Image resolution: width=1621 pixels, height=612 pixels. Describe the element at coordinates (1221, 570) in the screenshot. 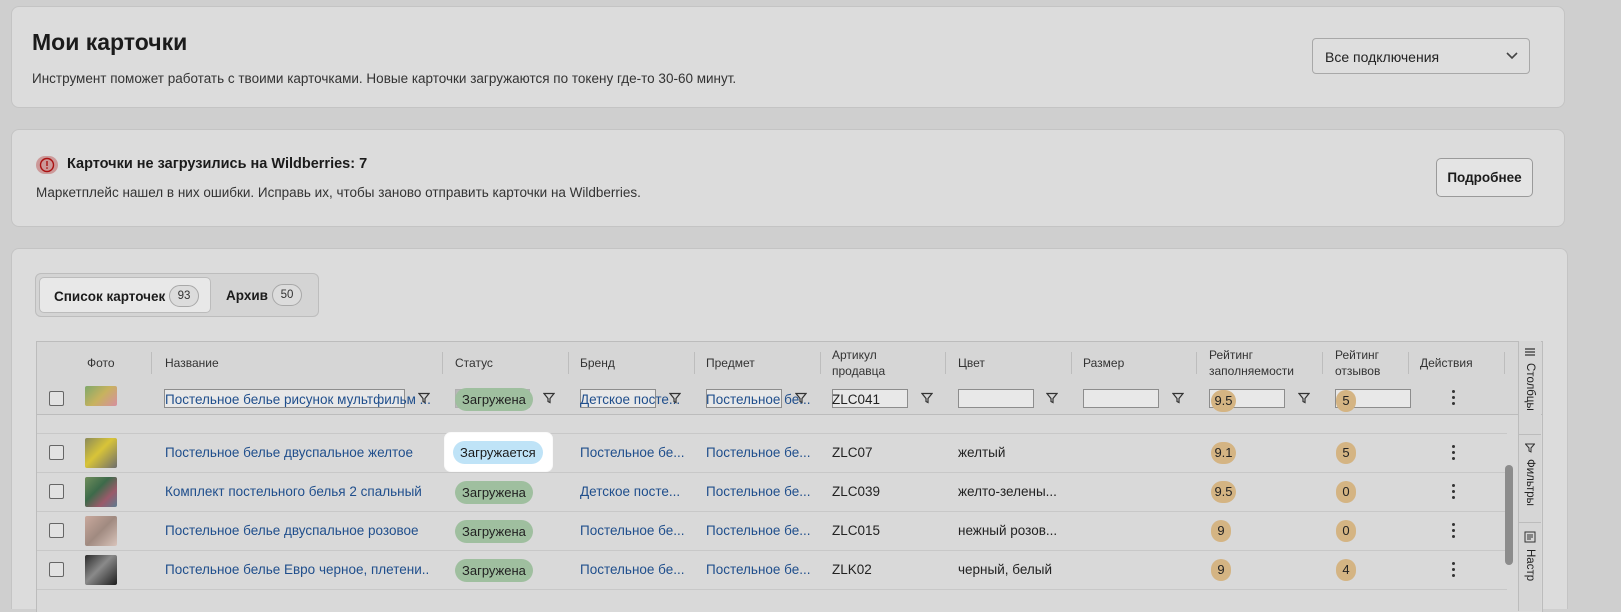

I see `fill-rating-pill: 9` at that location.